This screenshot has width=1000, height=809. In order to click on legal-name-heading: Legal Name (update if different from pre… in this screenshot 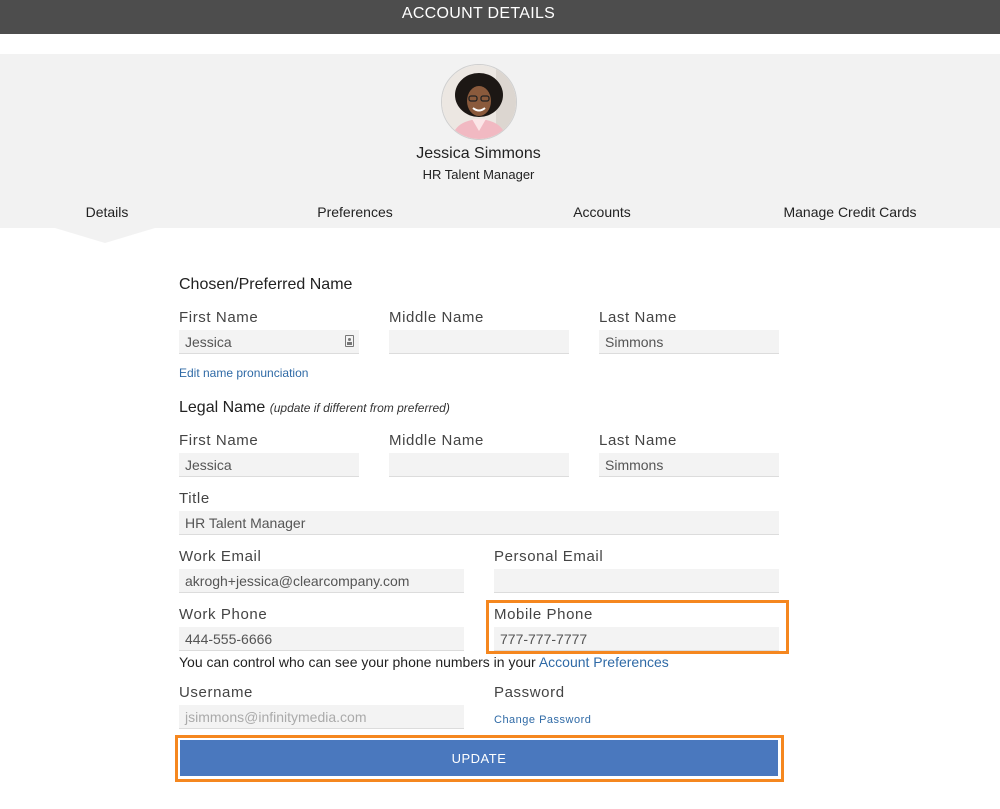, I will do `click(314, 408)`.